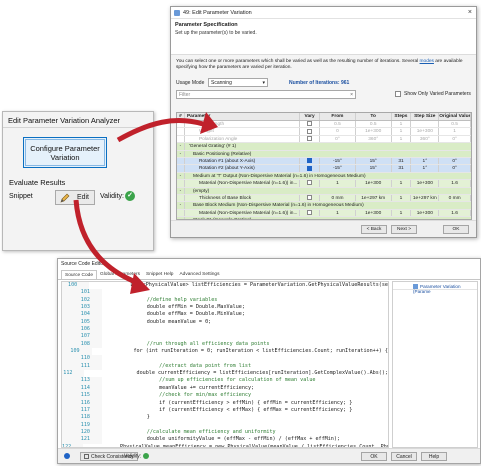  What do you see at coordinates (159, 274) in the screenshot?
I see `tab-snippet-help: Snippet Help` at bounding box center [159, 274].